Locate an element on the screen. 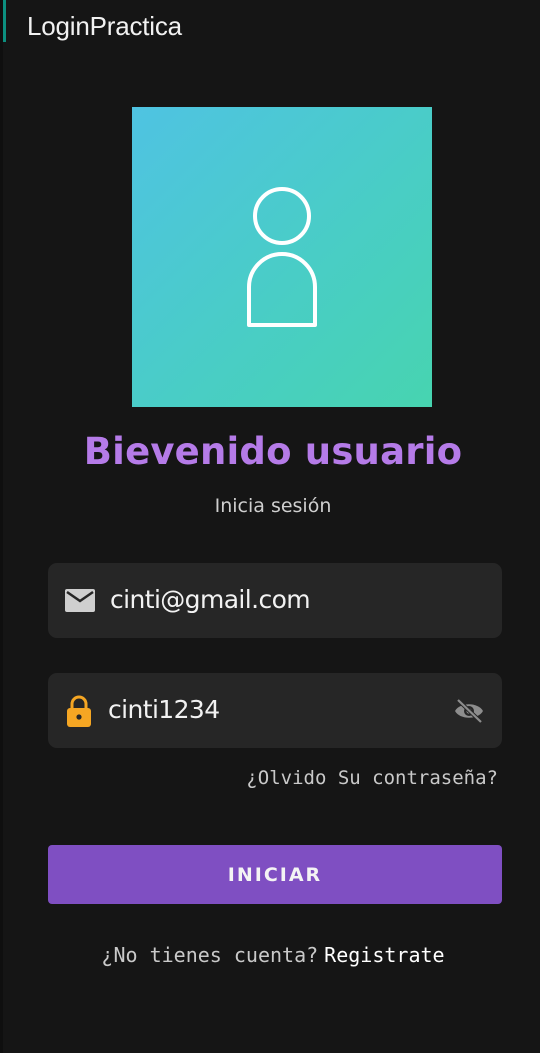 The width and height of the screenshot is (540, 1053). user-icon is located at coordinates (282, 257).